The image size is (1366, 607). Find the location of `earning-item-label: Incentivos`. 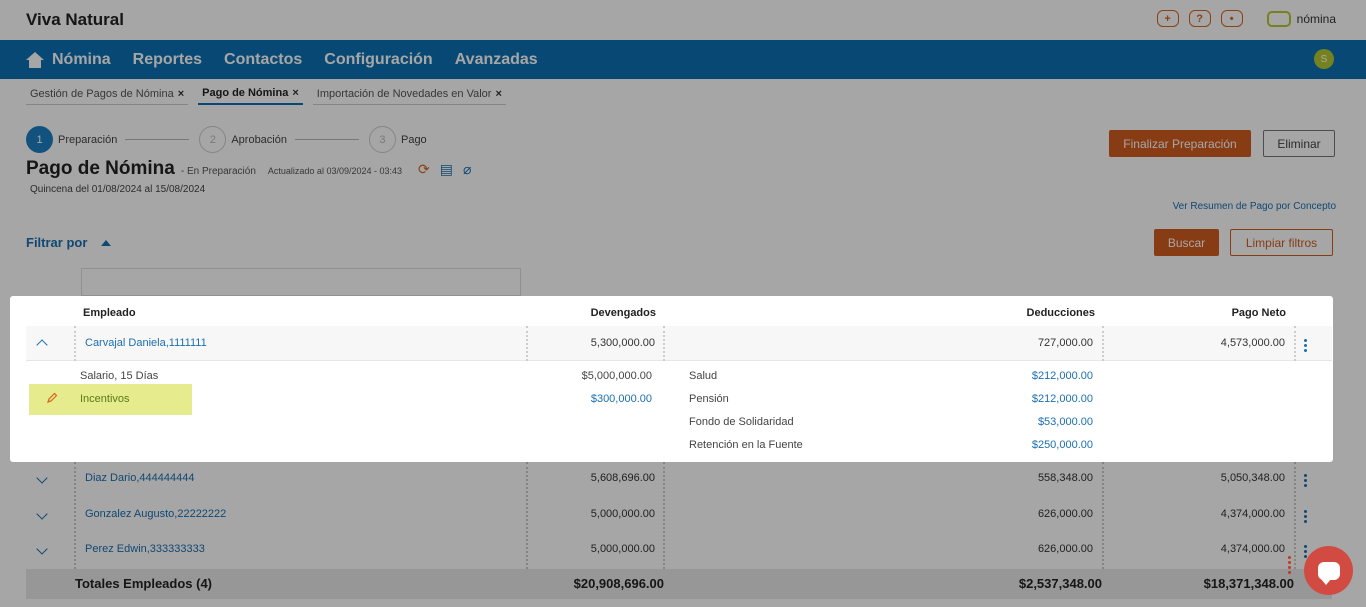

earning-item-label: Incentivos is located at coordinates (105, 399).